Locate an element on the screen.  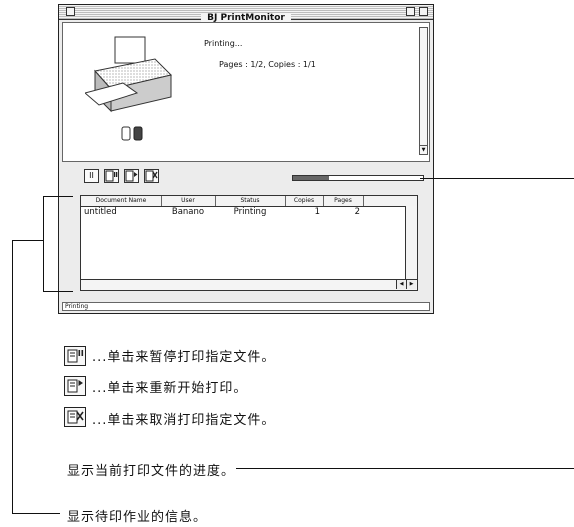
table-row: untitled Banano Printing 1 2 is located at coordinates (243, 212).